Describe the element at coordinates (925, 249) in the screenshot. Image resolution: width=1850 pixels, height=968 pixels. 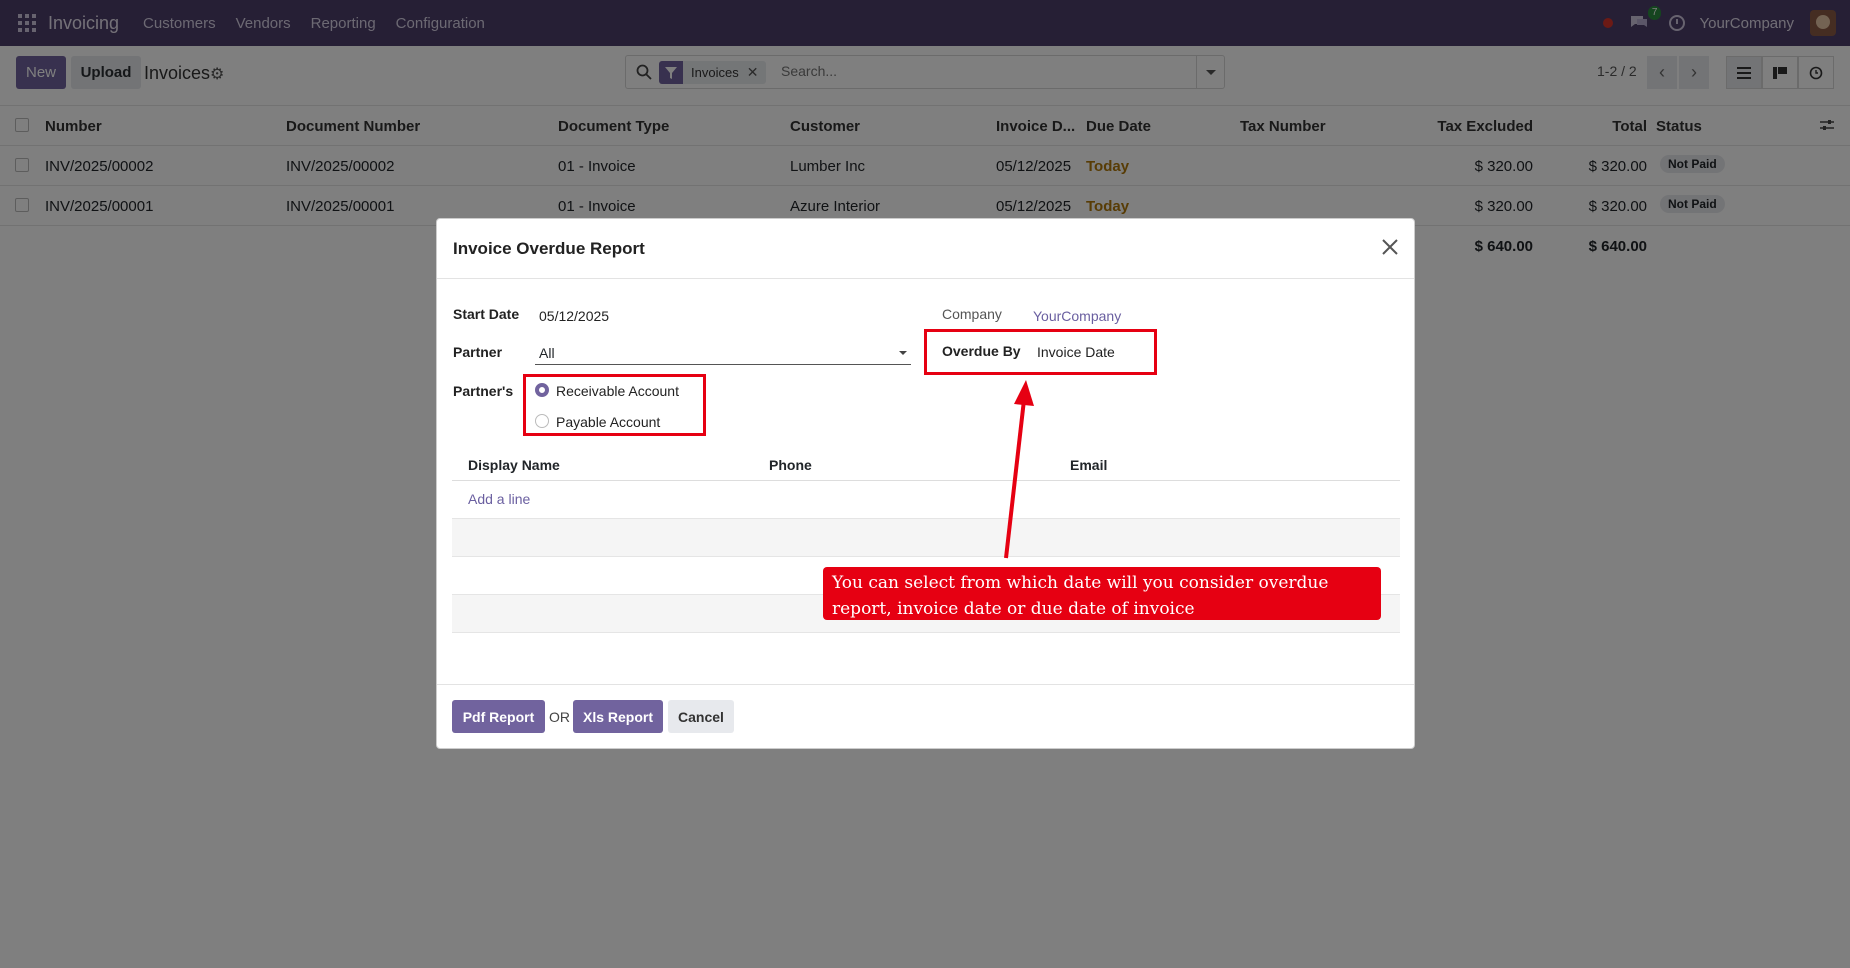
I see `modal-header: Invoice Overdue Report` at that location.